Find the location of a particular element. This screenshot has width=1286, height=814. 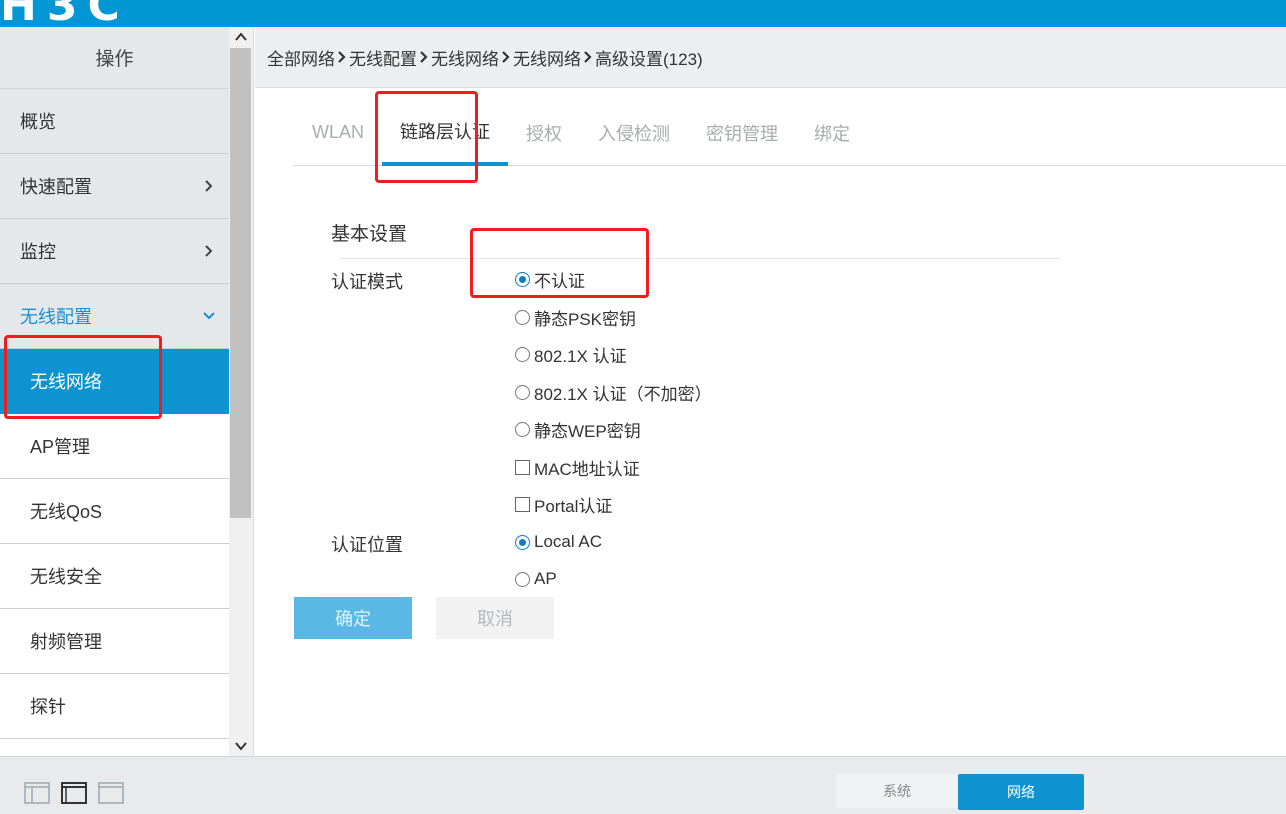

layout-full-icon is located at coordinates (74, 793).